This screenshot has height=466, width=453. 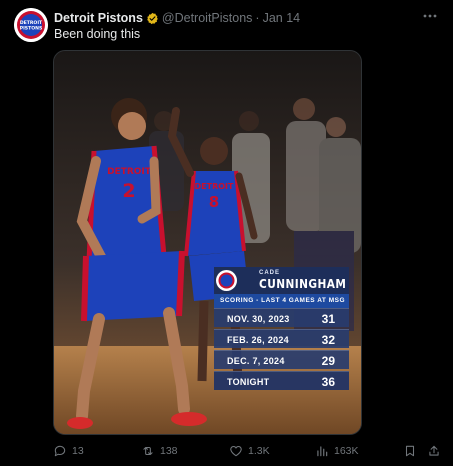 What do you see at coordinates (322, 451) in the screenshot?
I see `views-icon` at bounding box center [322, 451].